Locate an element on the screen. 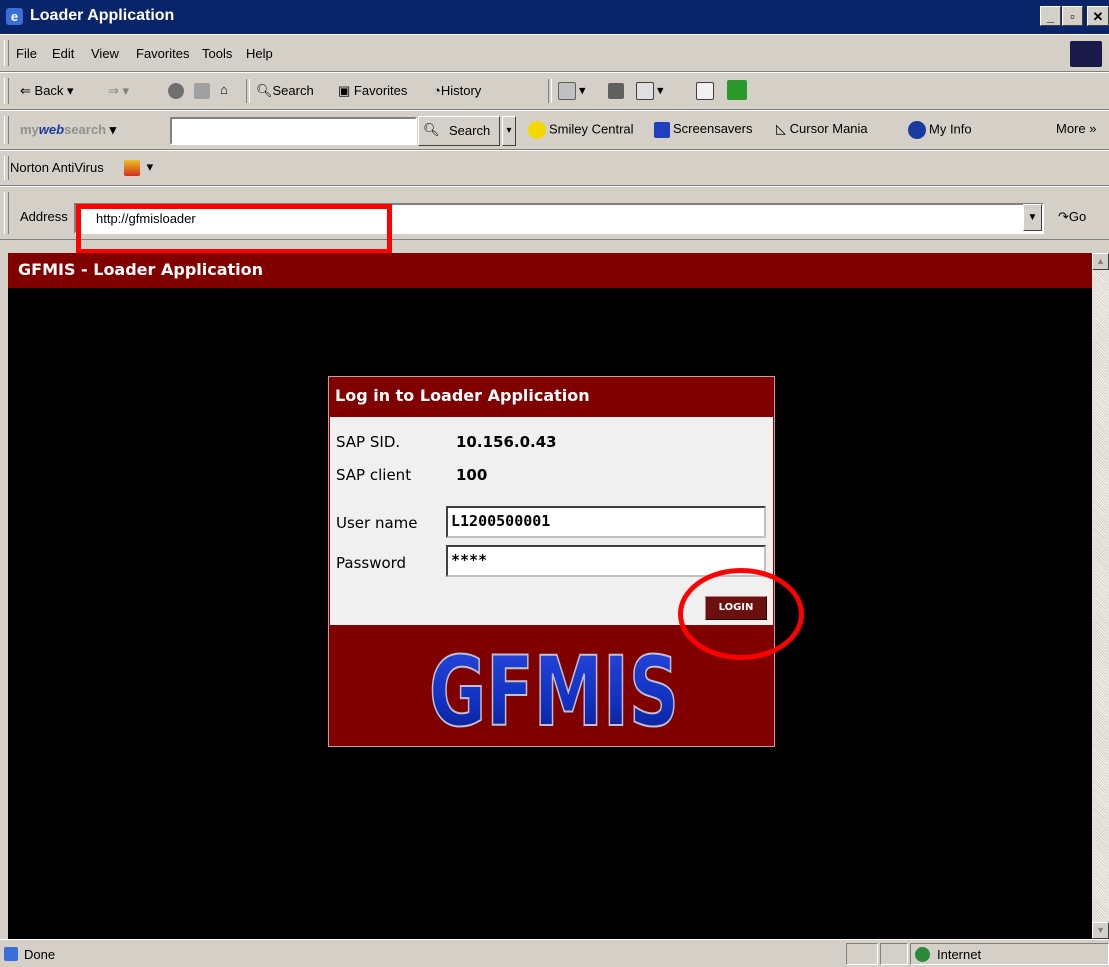 This screenshot has width=1109, height=967. menu-help: Help is located at coordinates (259, 53).